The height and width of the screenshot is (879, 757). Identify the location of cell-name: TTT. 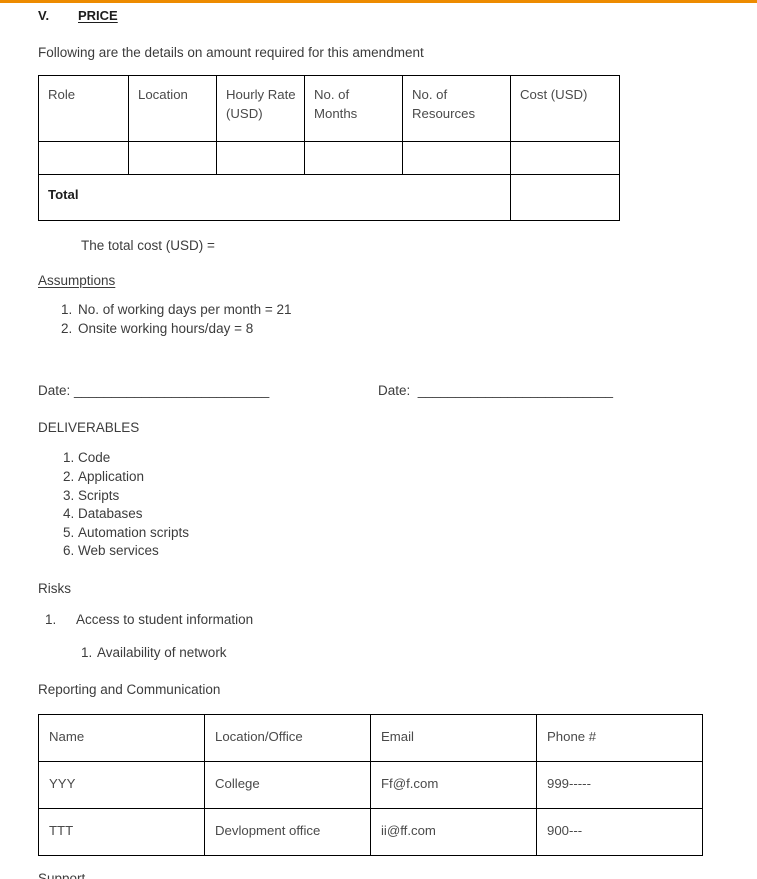
(121, 832).